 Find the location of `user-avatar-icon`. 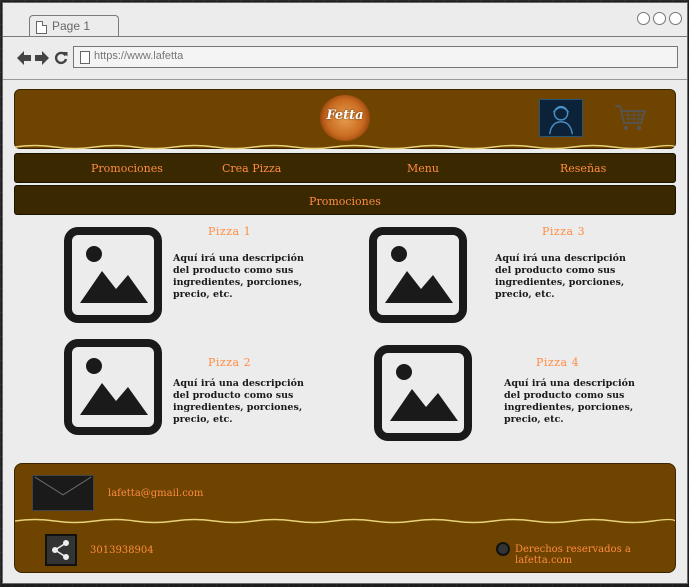

user-avatar-icon is located at coordinates (561, 118).